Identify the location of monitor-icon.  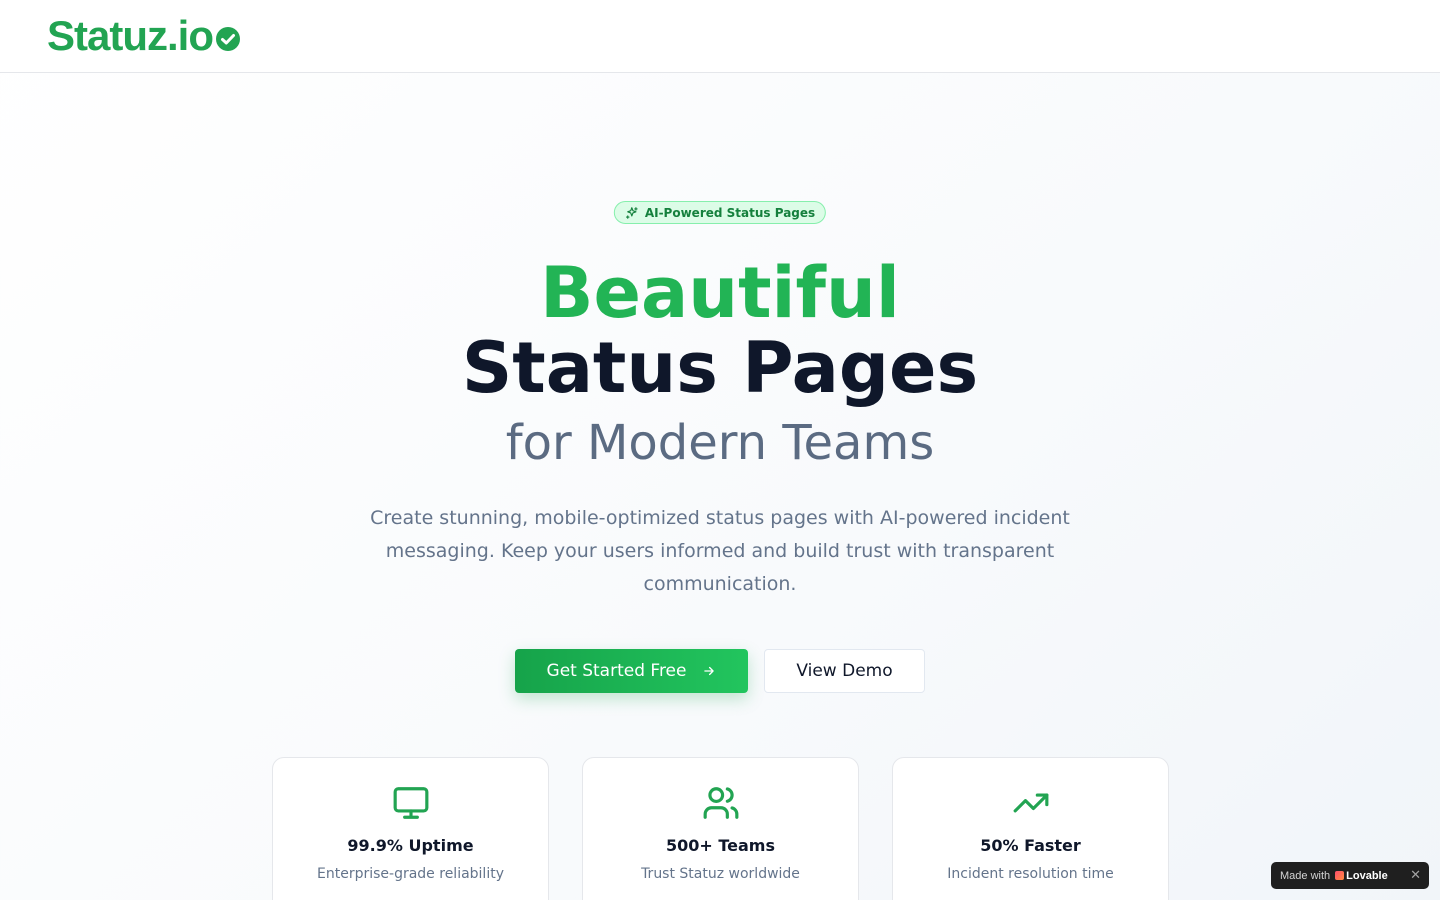
(410, 803).